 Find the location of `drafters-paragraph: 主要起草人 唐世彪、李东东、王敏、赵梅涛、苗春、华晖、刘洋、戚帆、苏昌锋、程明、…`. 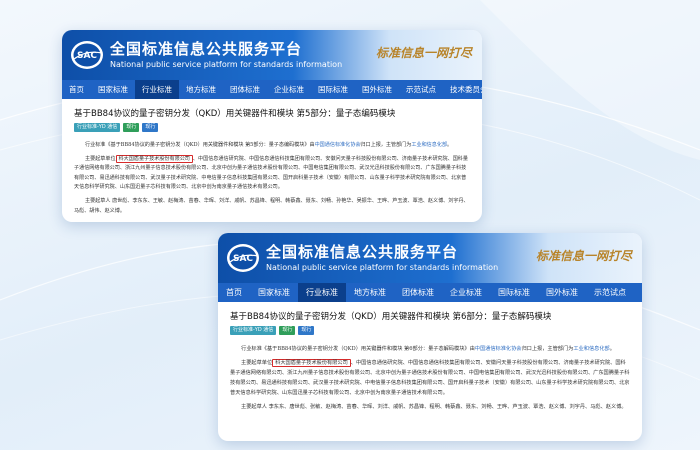

drafters-paragraph: 主要起草人 唐世彪、李东东、王敏、赵梅涛、苗春、华晖、刘洋、戚帆、苏昌锋、程明、… is located at coordinates (271, 205).